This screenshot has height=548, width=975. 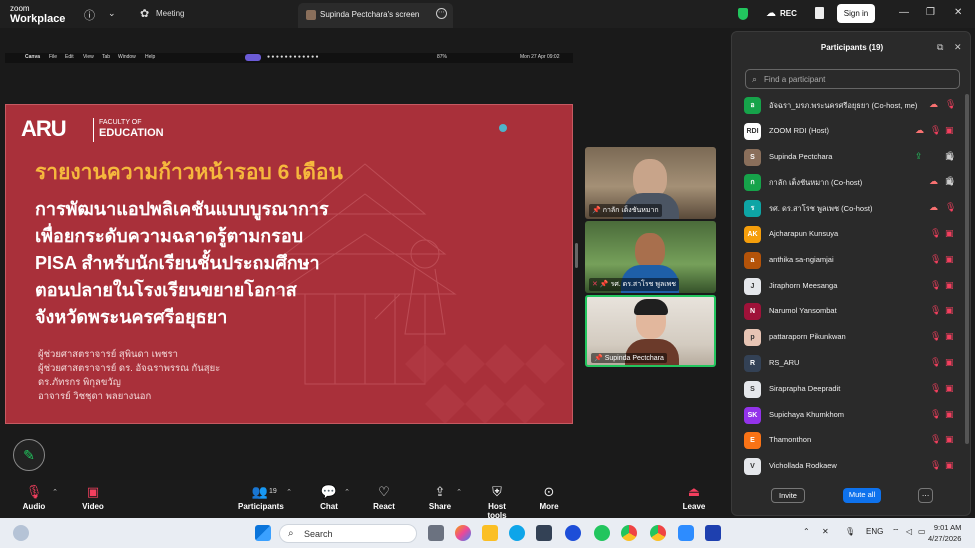 I want to click on participant-row: p pattaraporn Pikunkwan 🎙 ▣, so click(x=848, y=337).